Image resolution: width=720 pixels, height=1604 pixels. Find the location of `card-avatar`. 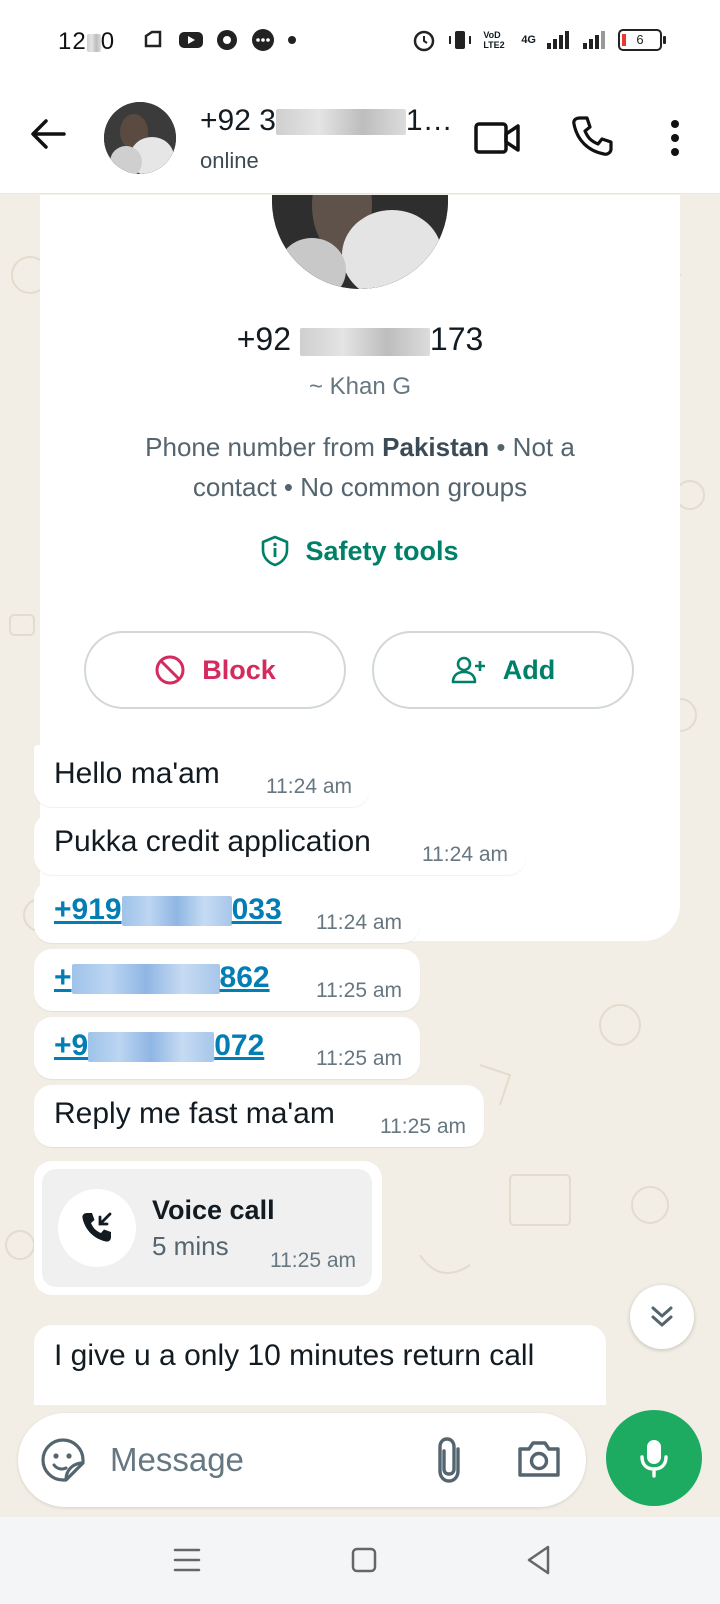

card-avatar is located at coordinates (360, 242).